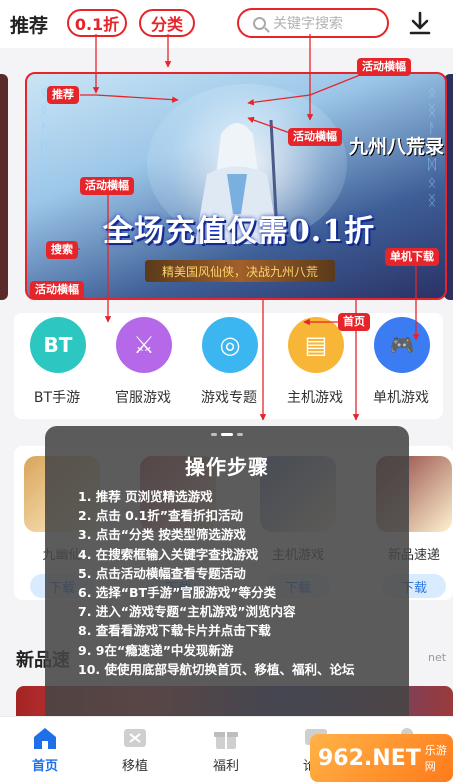  I want to click on annotation-home: 首页, so click(354, 322).